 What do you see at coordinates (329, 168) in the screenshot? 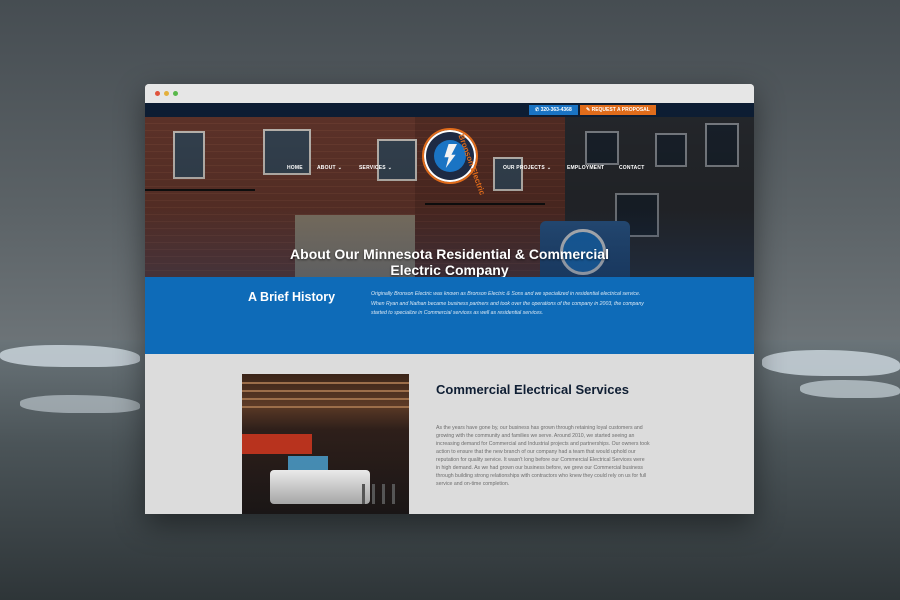
I see `nav-item-about: ABOUT ⌄` at bounding box center [329, 168].